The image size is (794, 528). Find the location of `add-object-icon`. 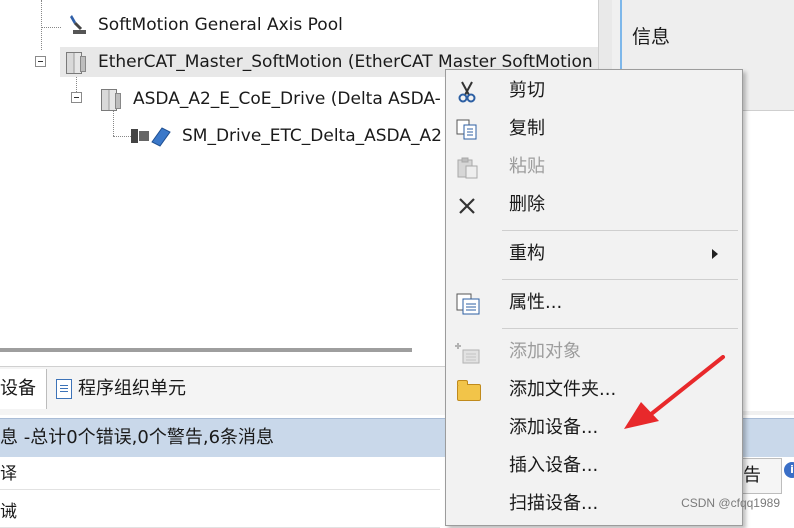

add-object-icon is located at coordinates (467, 353).